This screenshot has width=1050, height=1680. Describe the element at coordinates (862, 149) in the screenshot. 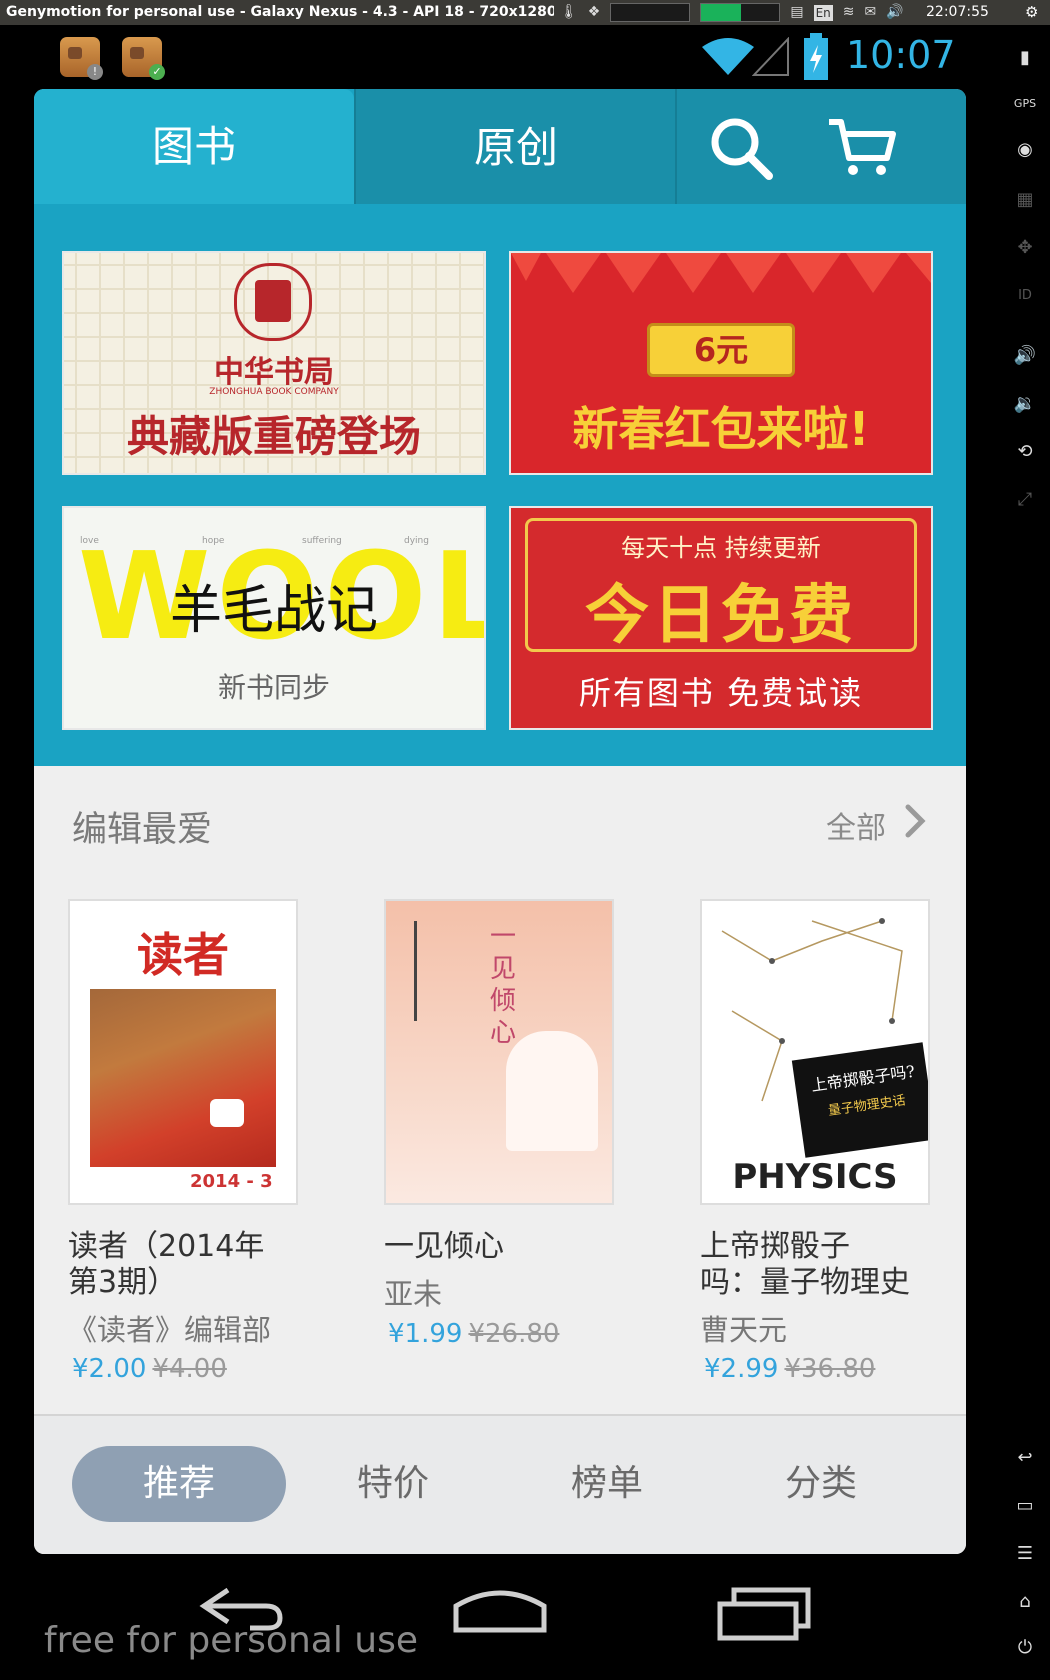

I see `cart-icon` at that location.